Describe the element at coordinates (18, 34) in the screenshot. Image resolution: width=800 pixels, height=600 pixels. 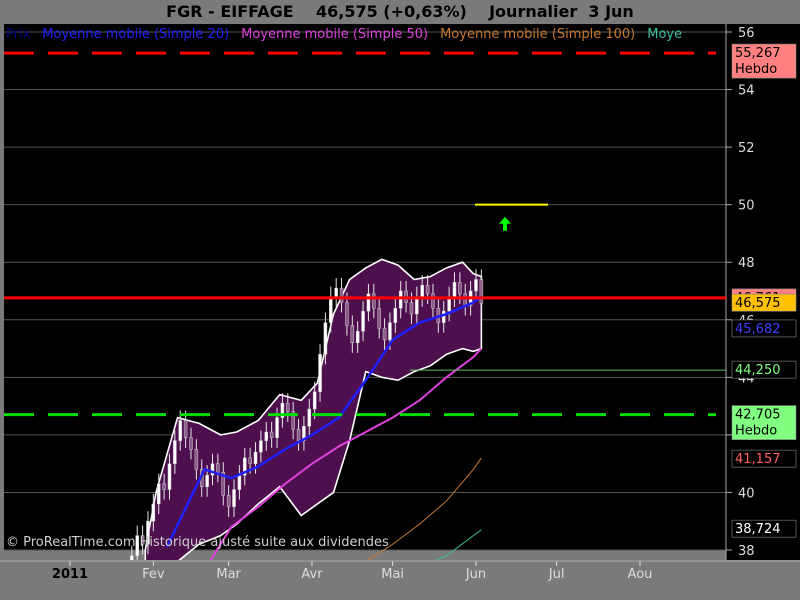
I see `legend-item-0: Prix` at that location.